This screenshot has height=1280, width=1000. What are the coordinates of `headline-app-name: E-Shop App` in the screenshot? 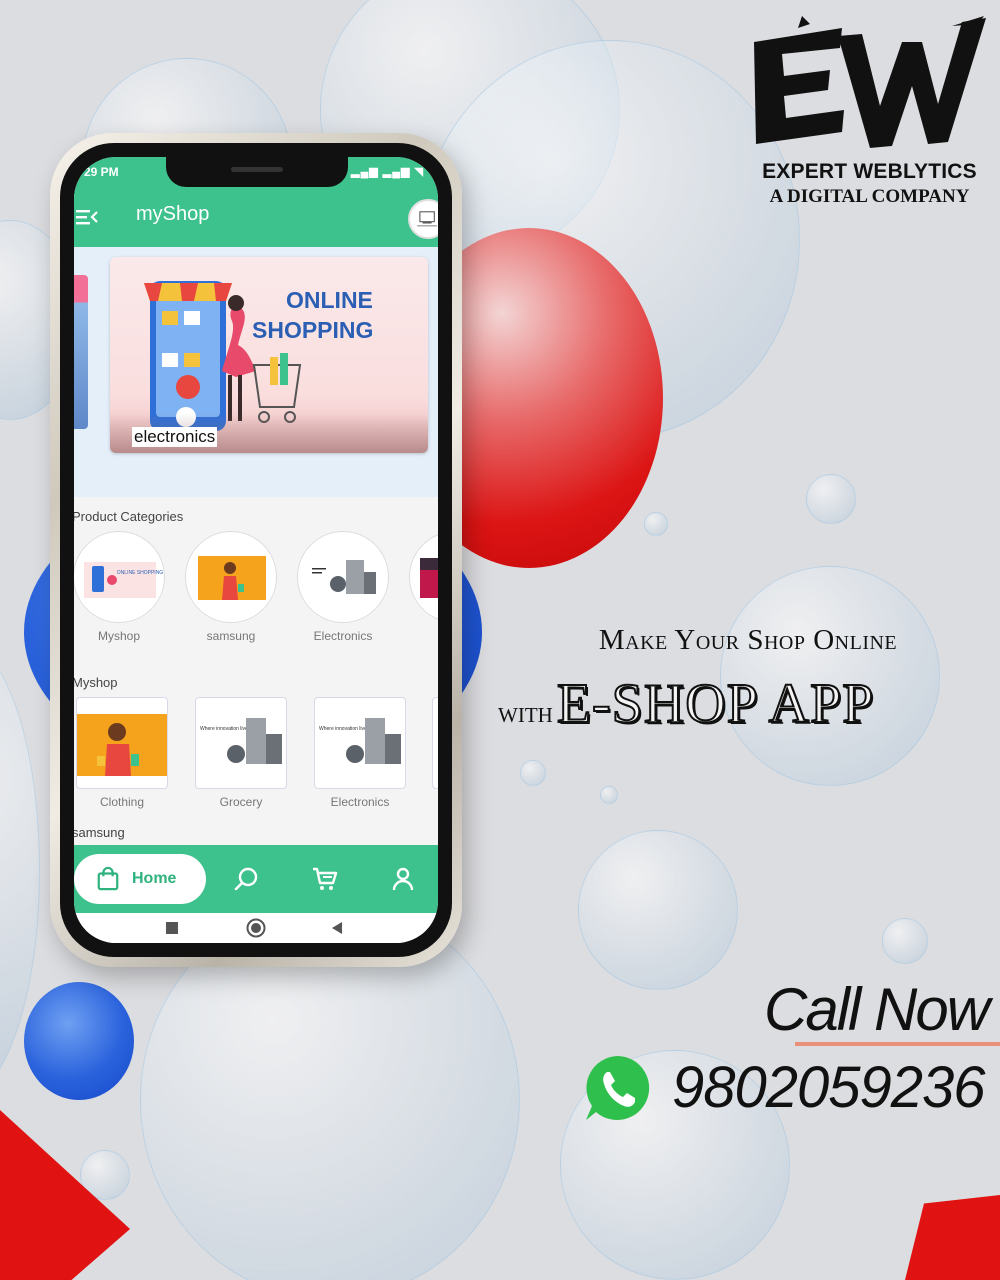 It's located at (715, 704).